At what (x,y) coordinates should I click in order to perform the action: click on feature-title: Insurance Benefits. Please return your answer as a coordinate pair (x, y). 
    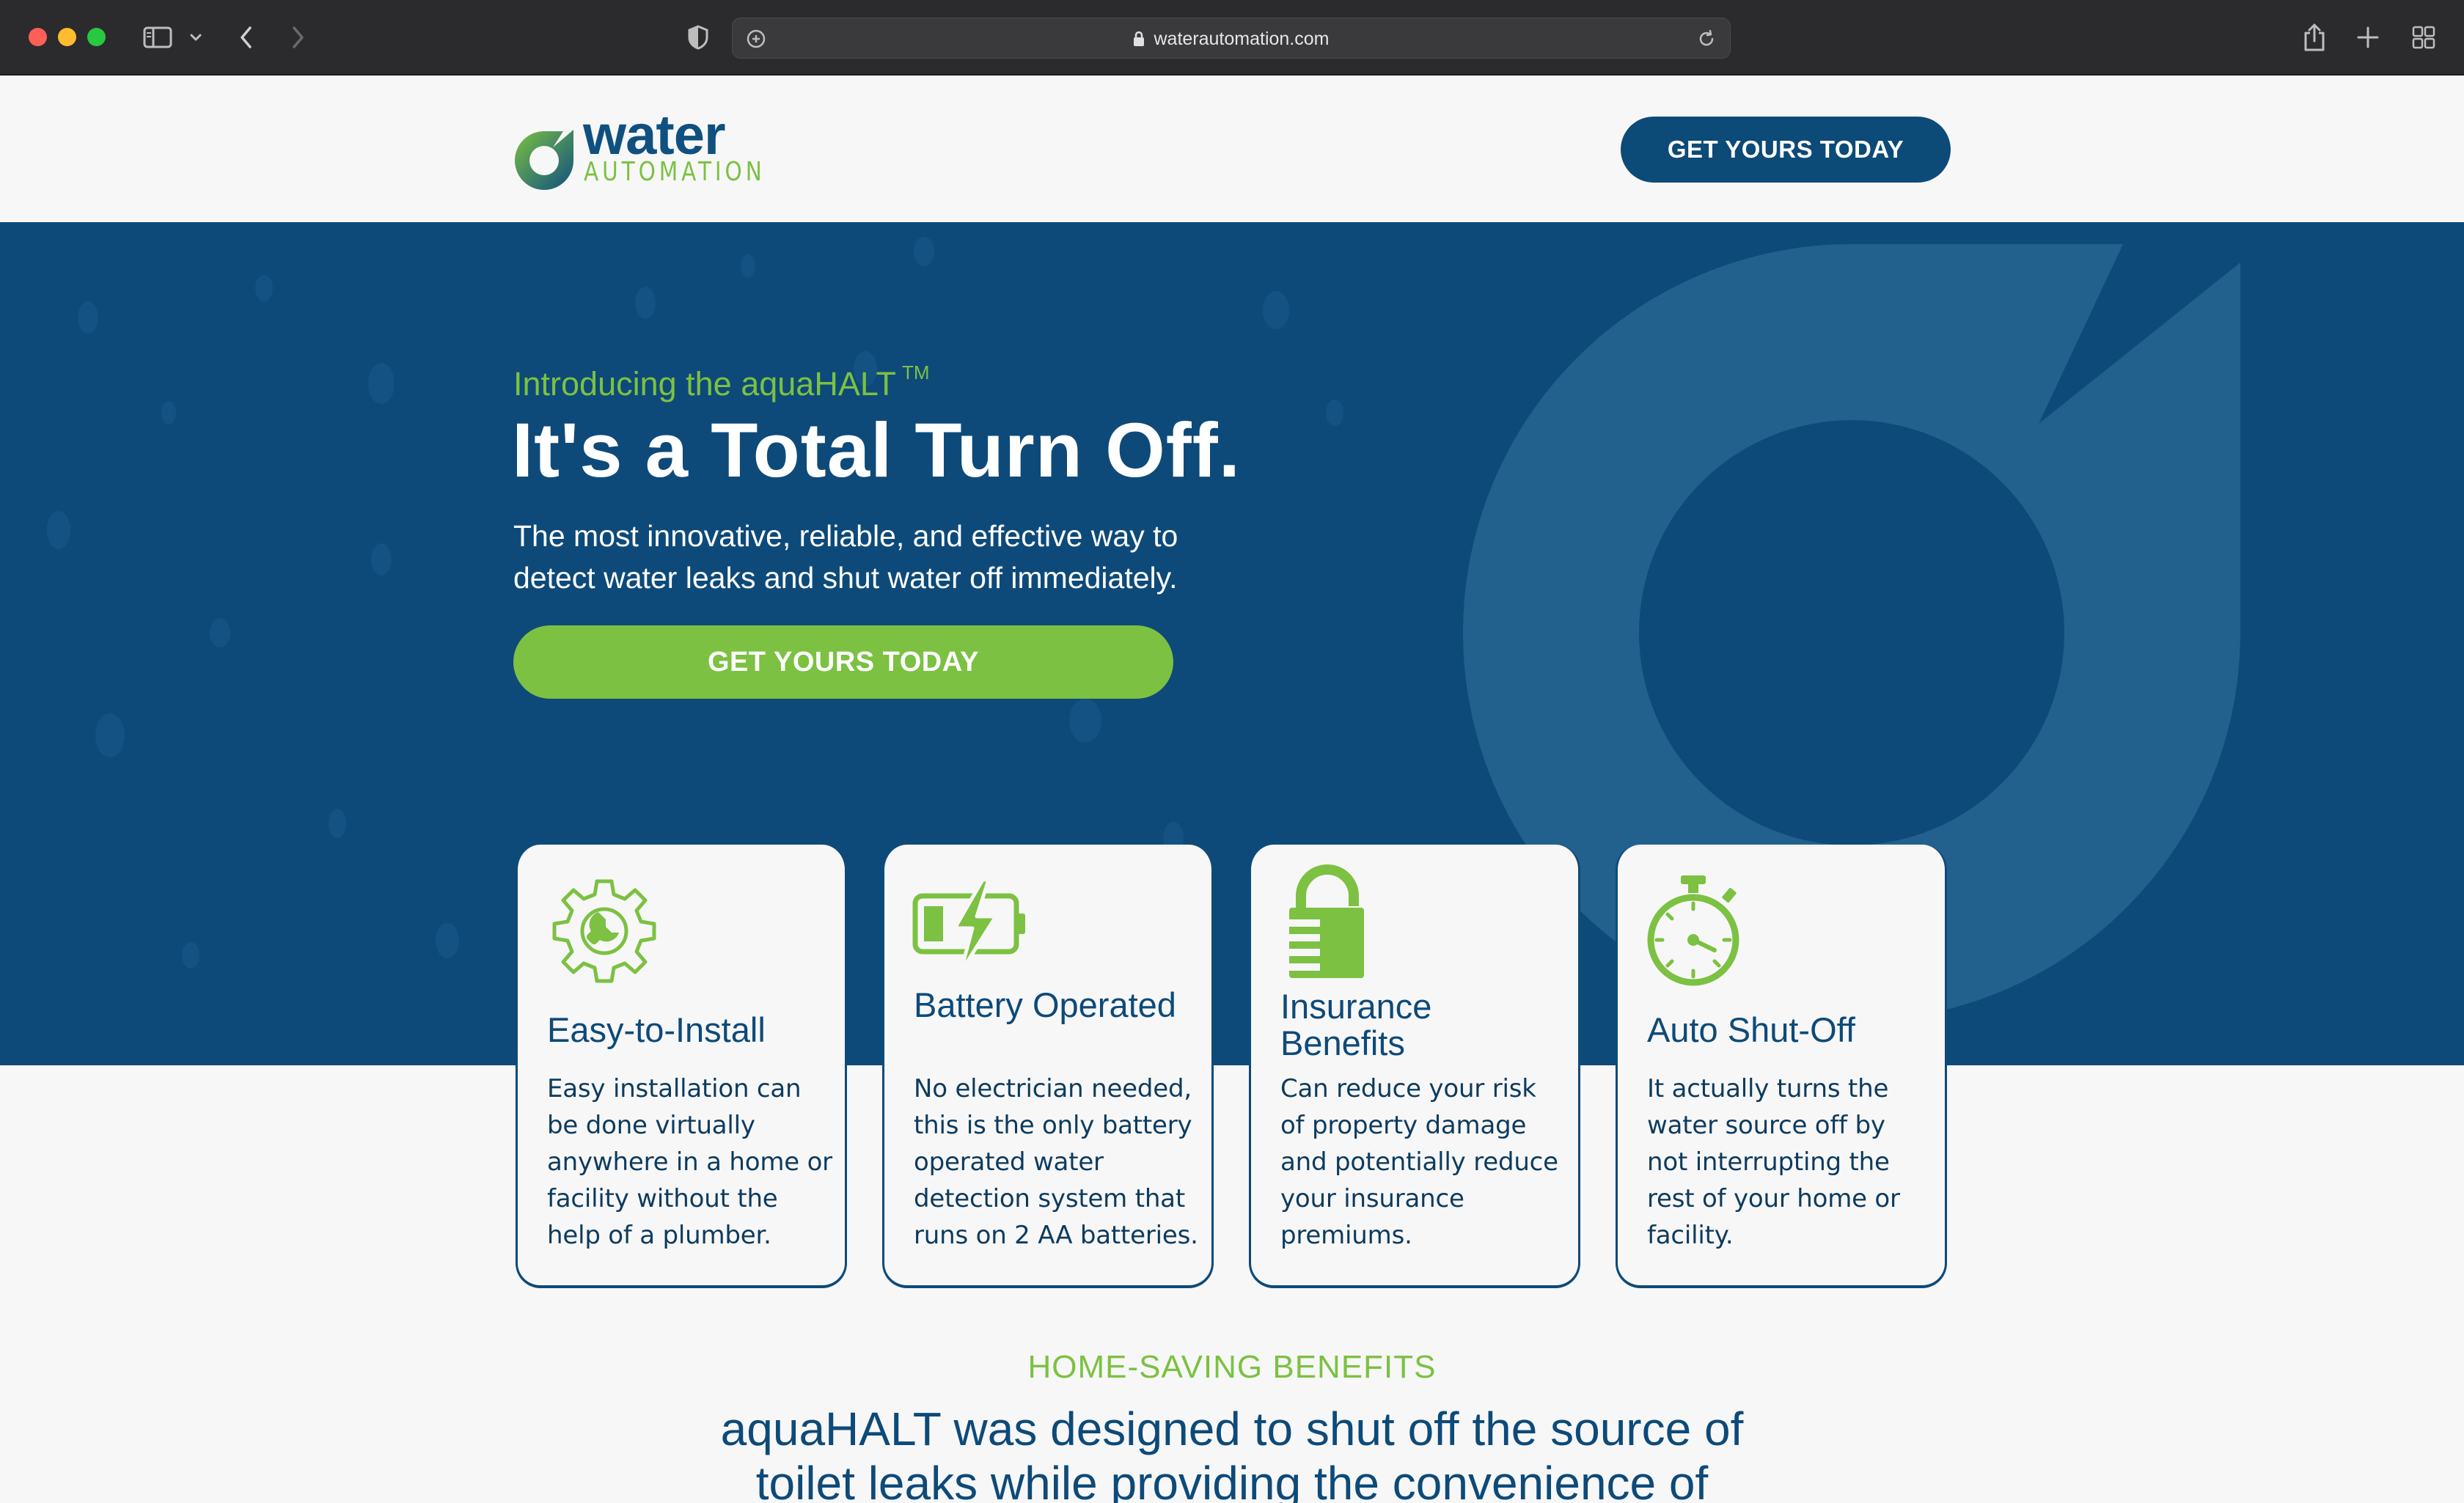
    Looking at the image, I should click on (1355, 1025).